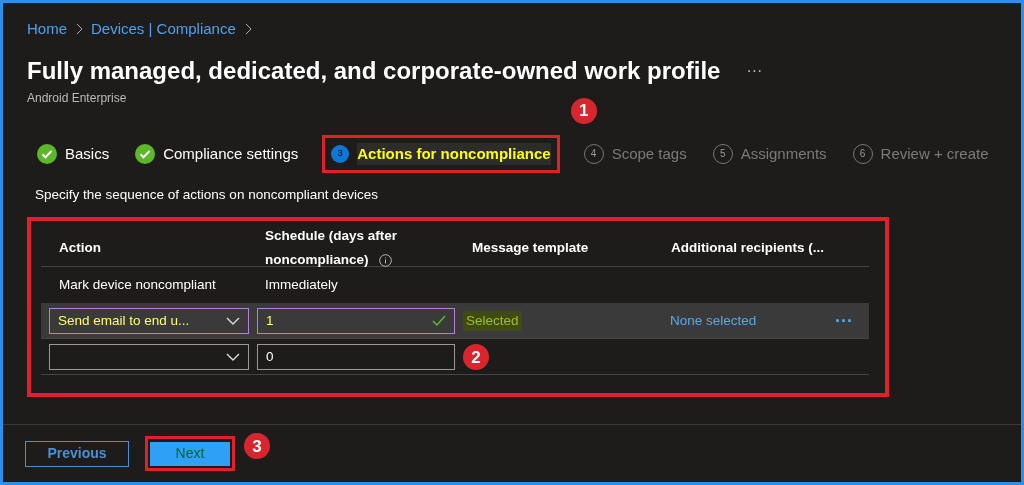 This screenshot has width=1024, height=485. Describe the element at coordinates (257, 446) in the screenshot. I see `callout-number: 3` at that location.